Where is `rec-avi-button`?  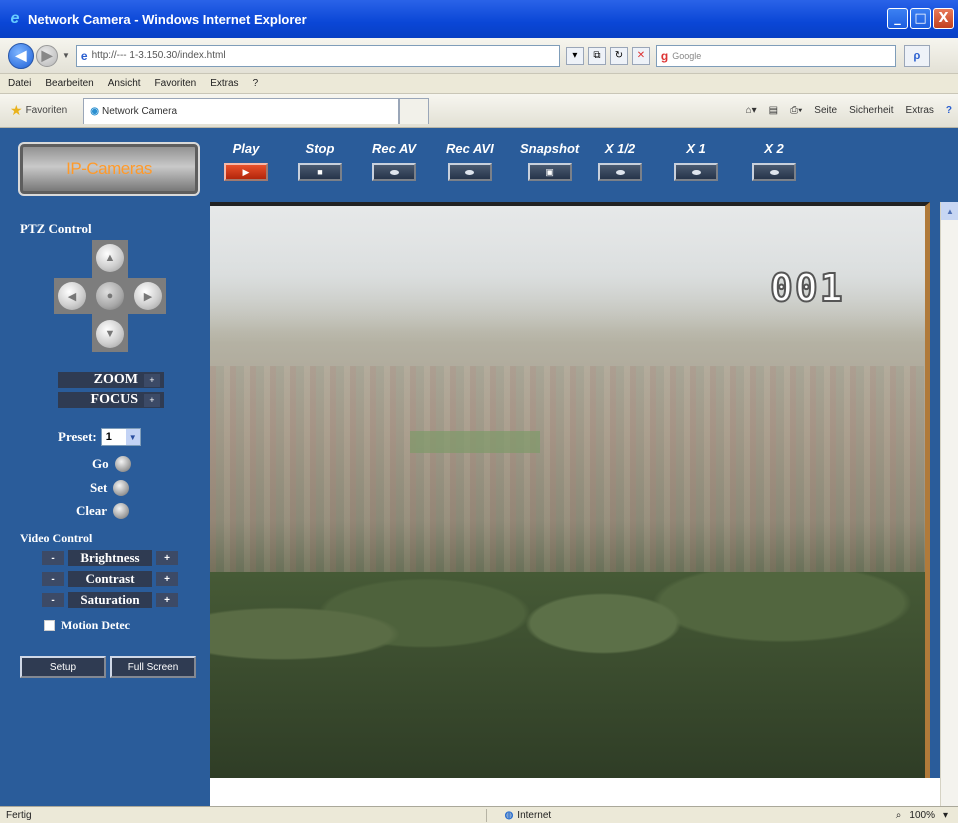
rec-avi-button is located at coordinates (469, 172).